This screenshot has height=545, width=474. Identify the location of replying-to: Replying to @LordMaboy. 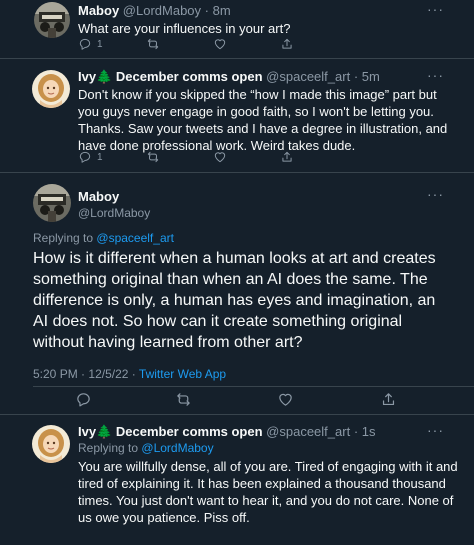
(146, 448).